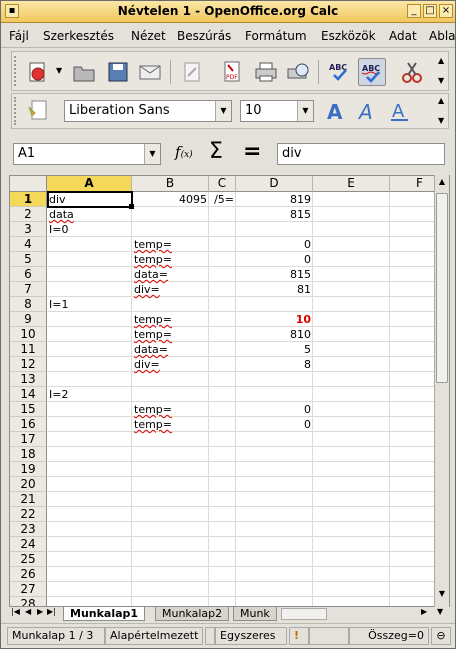 The width and height of the screenshot is (456, 649). I want to click on row-header-13: 13, so click(28, 379).